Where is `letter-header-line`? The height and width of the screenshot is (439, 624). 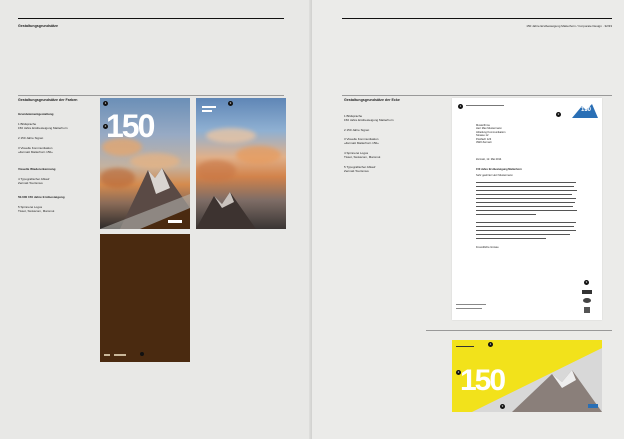 letter-header-line is located at coordinates (485, 105).